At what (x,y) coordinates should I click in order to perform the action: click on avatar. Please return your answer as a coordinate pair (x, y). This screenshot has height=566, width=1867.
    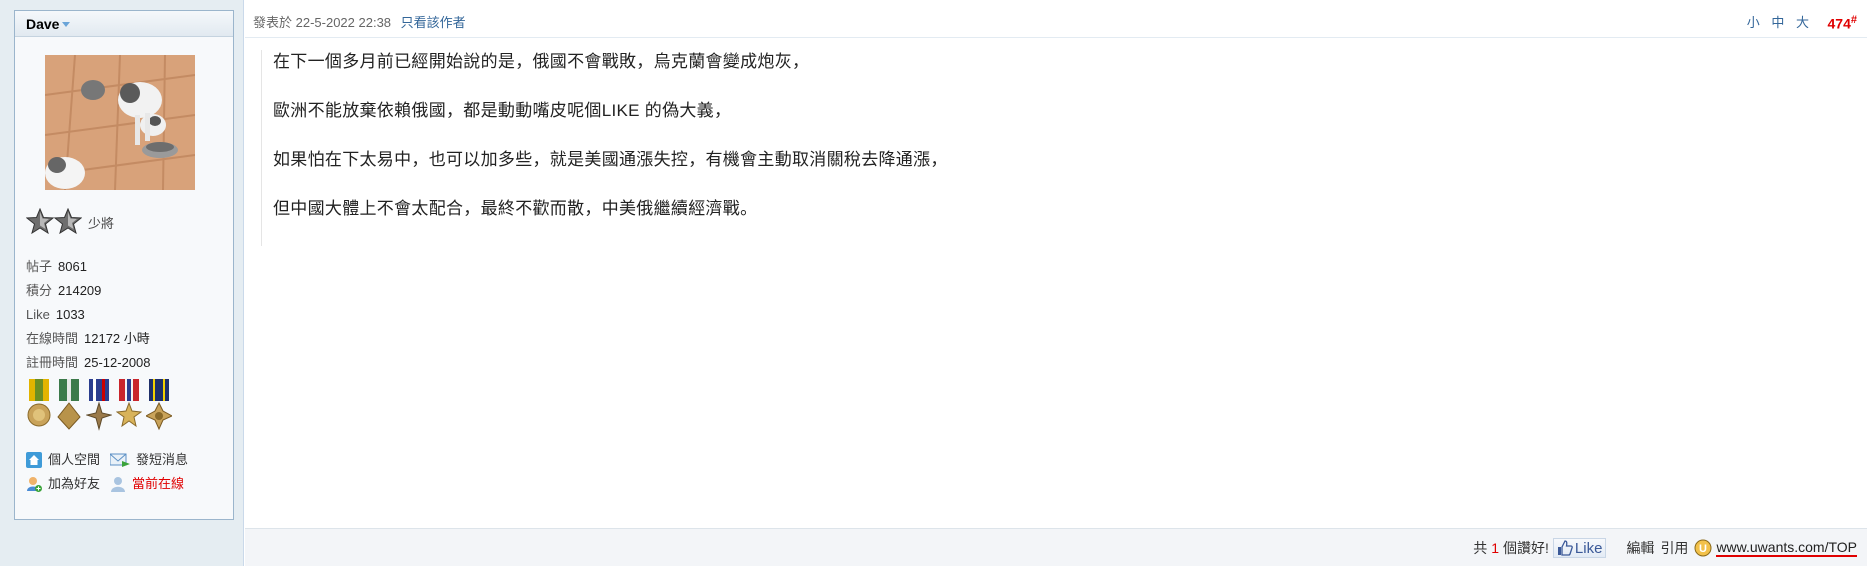
    Looking at the image, I should click on (120, 122).